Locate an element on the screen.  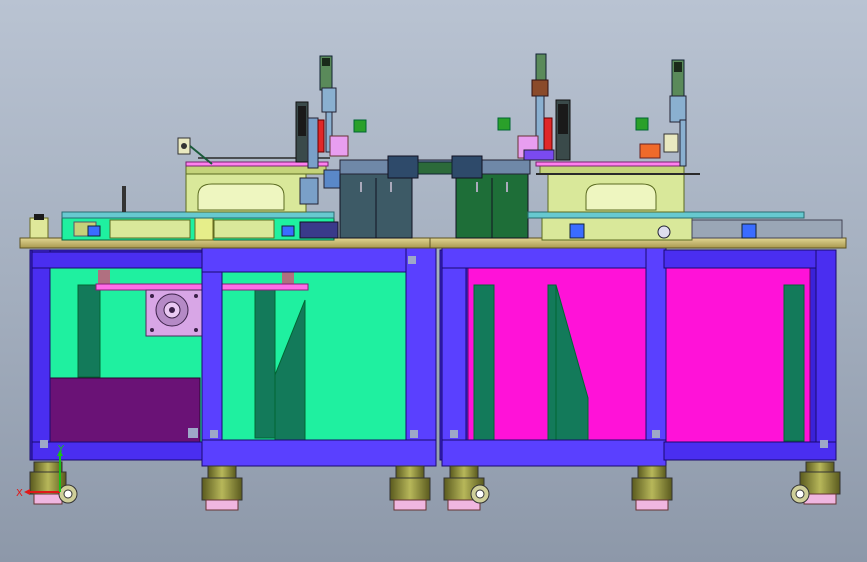
caster-right-inner-a is located at coordinates (466, 488).